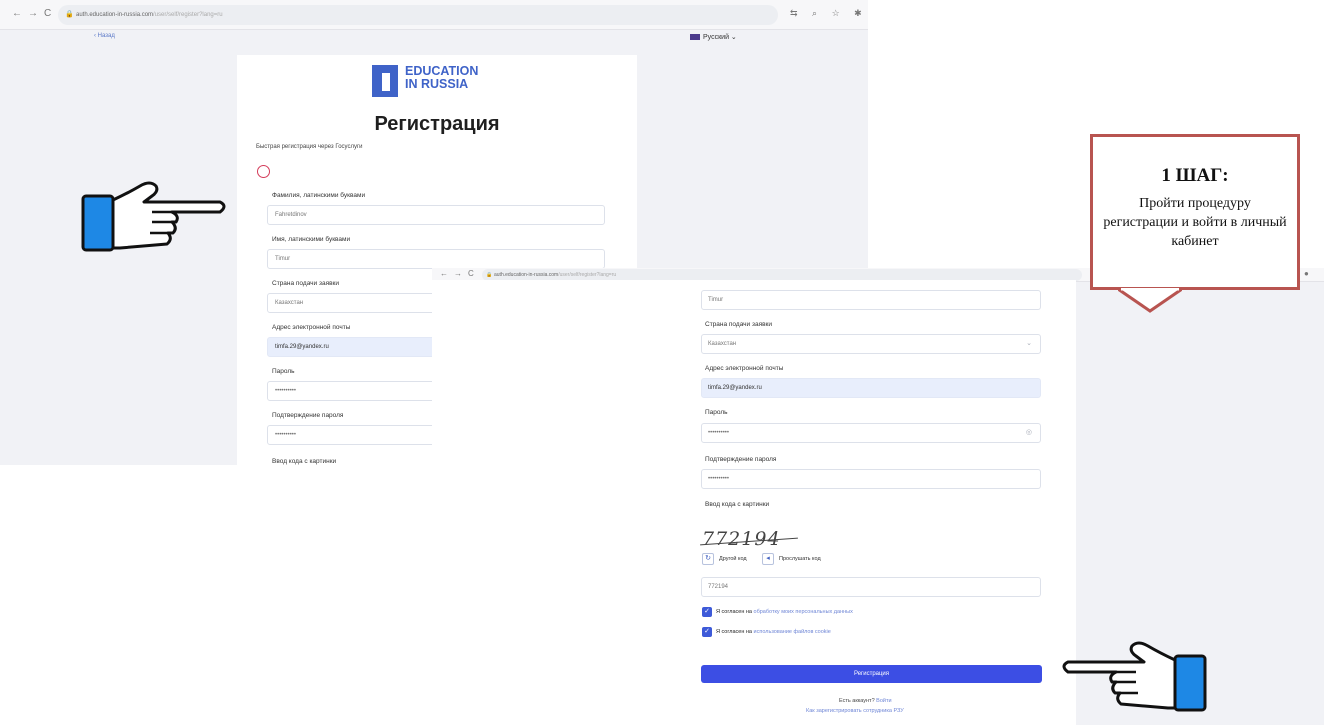  I want to click on personal-data-link: обработку моих персональных данных, so click(803, 612).